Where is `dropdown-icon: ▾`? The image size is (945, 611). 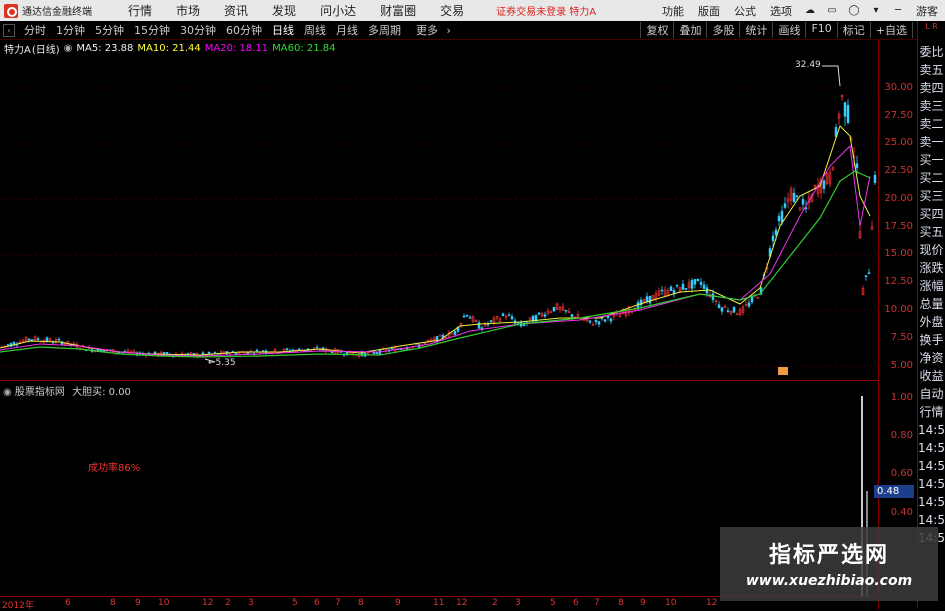 dropdown-icon: ▾ is located at coordinates (876, 11).